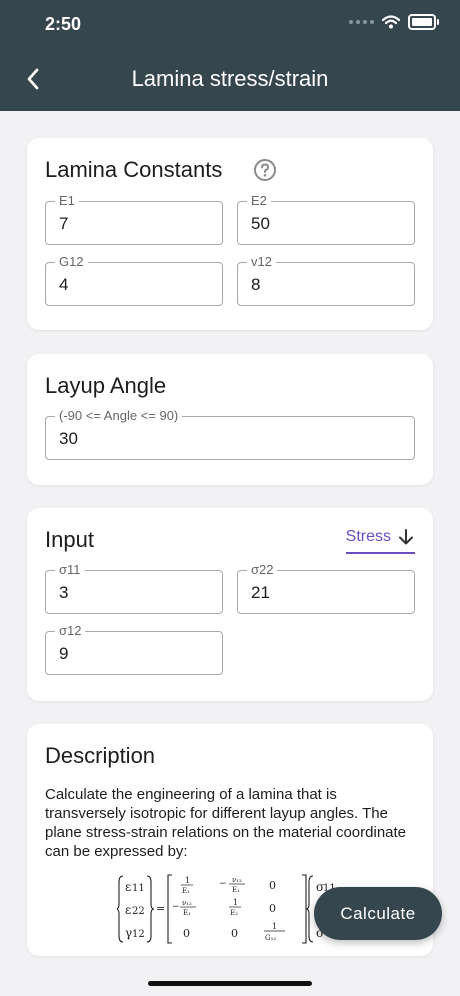  I want to click on g12-value: 4, so click(64, 284).